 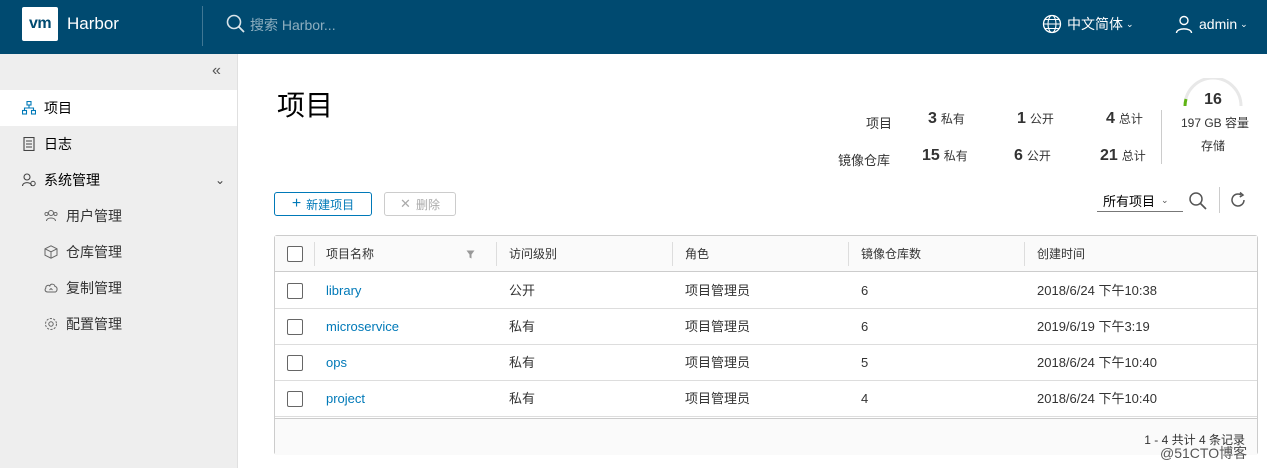 What do you see at coordinates (1184, 24) in the screenshot?
I see `user-icon` at bounding box center [1184, 24].